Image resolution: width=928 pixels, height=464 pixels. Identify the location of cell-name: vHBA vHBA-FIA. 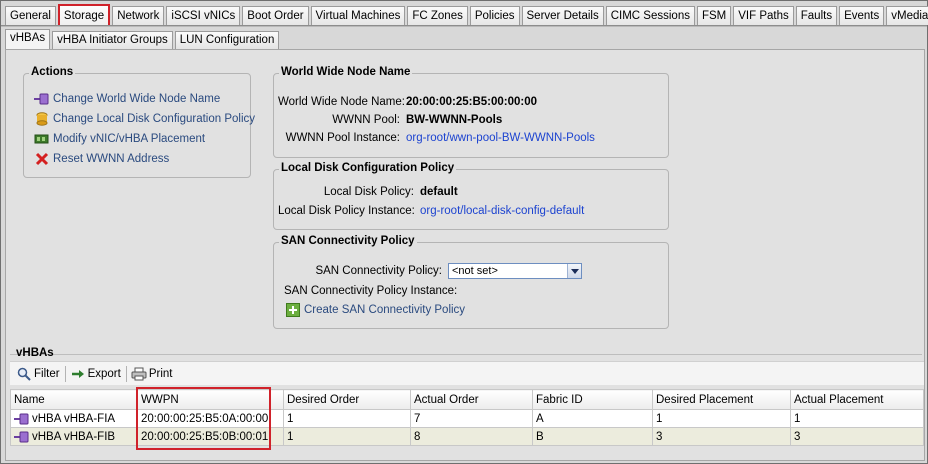
(74, 418).